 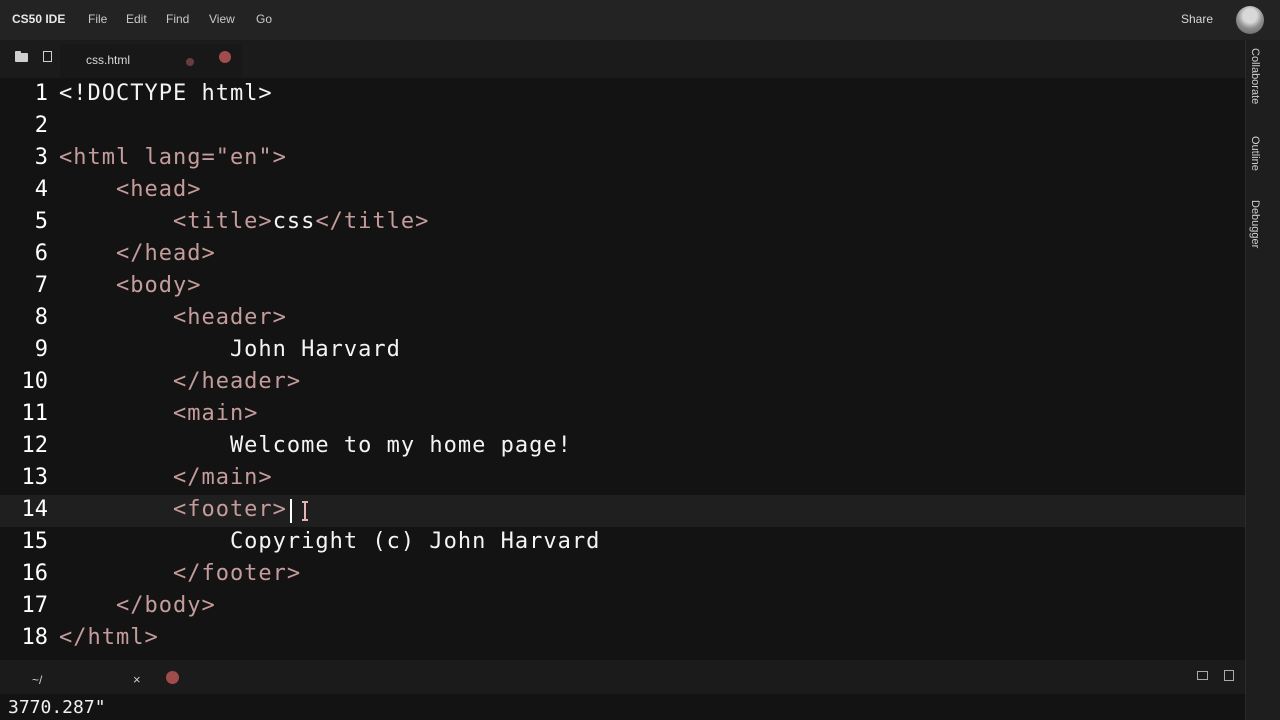 I want to click on code-text: <body>, so click(x=130, y=285).